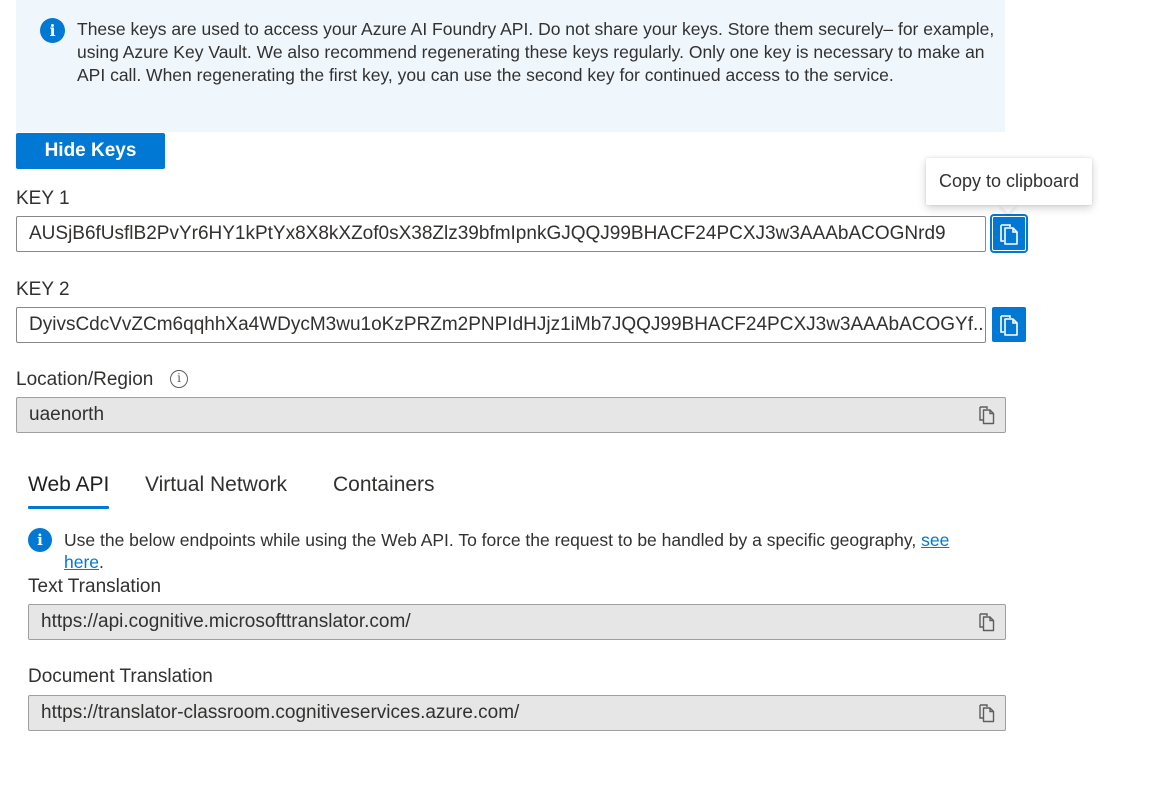 Image resolution: width=1170 pixels, height=791 pixels. Describe the element at coordinates (384, 485) in the screenshot. I see `tab-containers: Containers` at that location.